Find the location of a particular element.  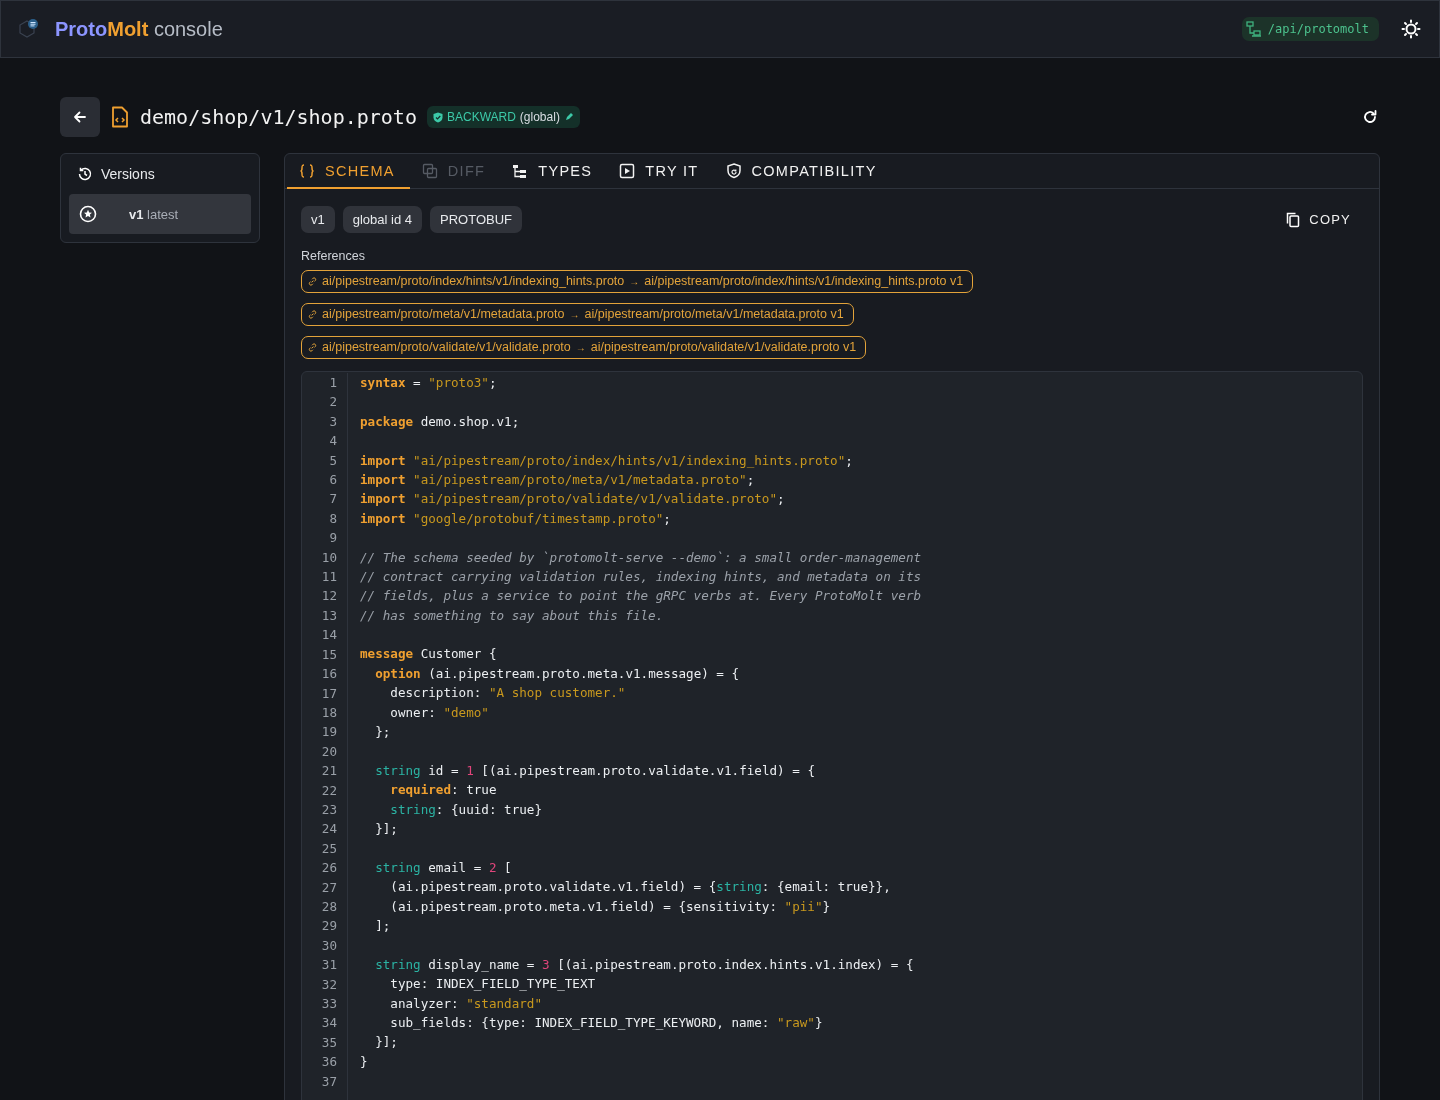

code-line: required: true is located at coordinates (443, 790).